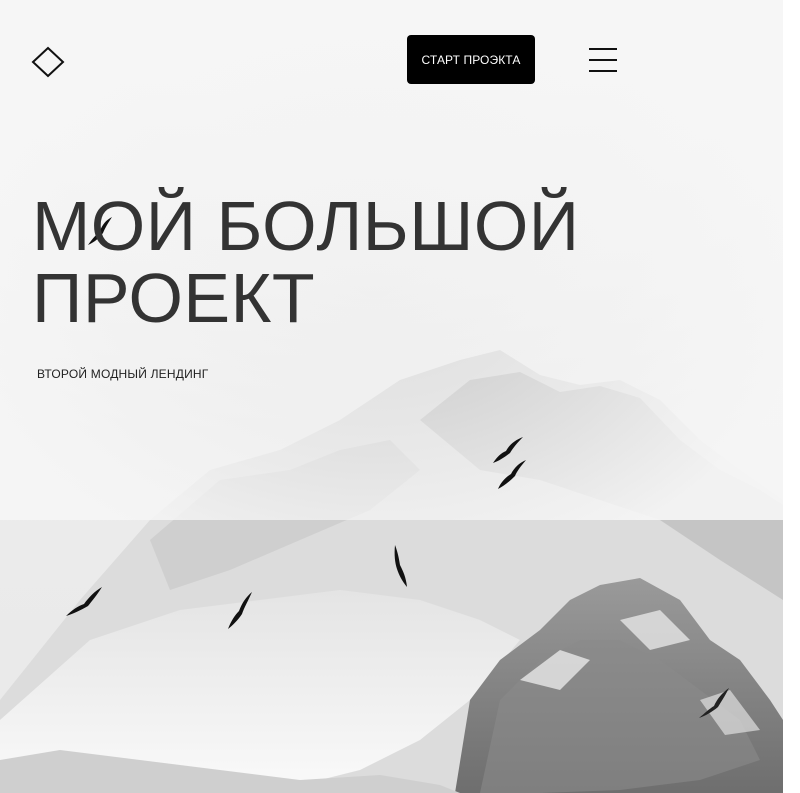  What do you see at coordinates (306, 226) in the screenshot?
I see `hero-title-line1: МОЙ БОЛЬШОЙ` at bounding box center [306, 226].